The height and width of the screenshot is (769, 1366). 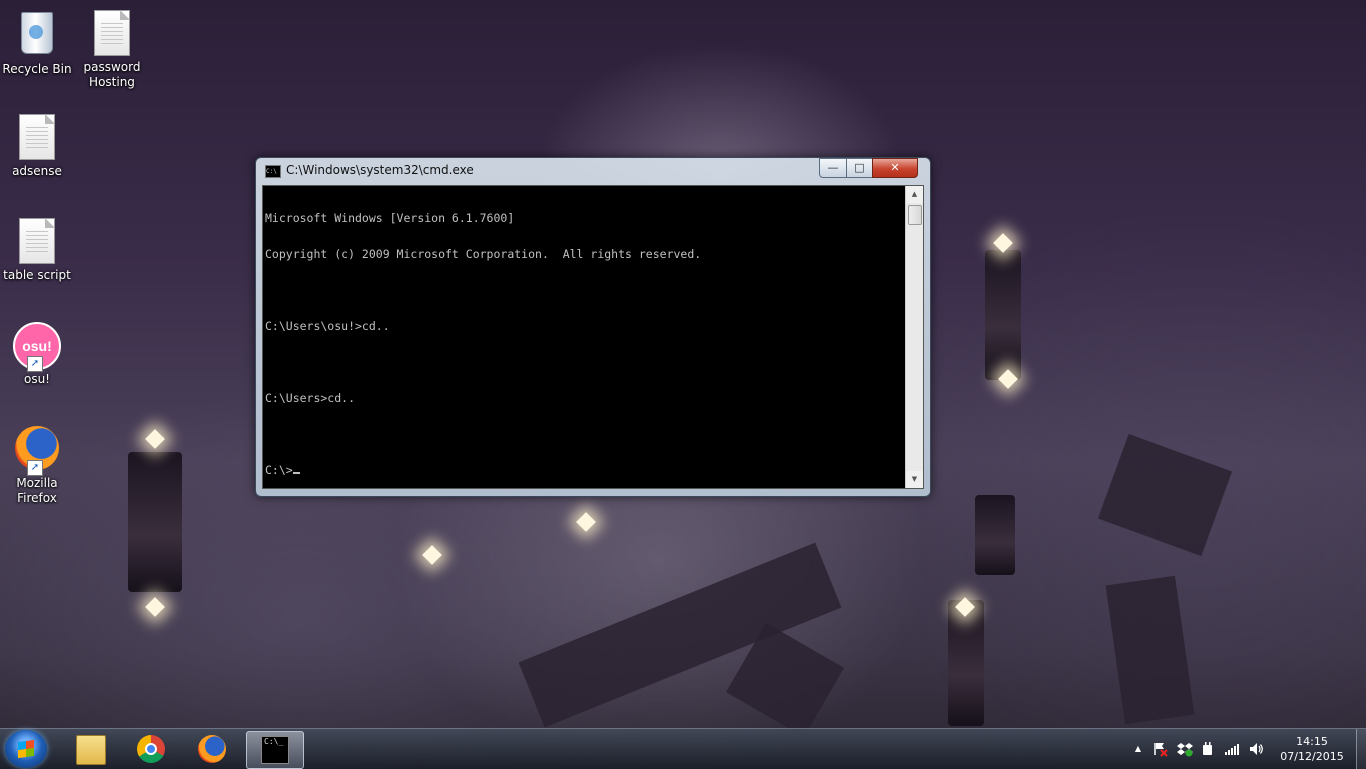 I want to click on chrome-icon, so click(x=151, y=749).